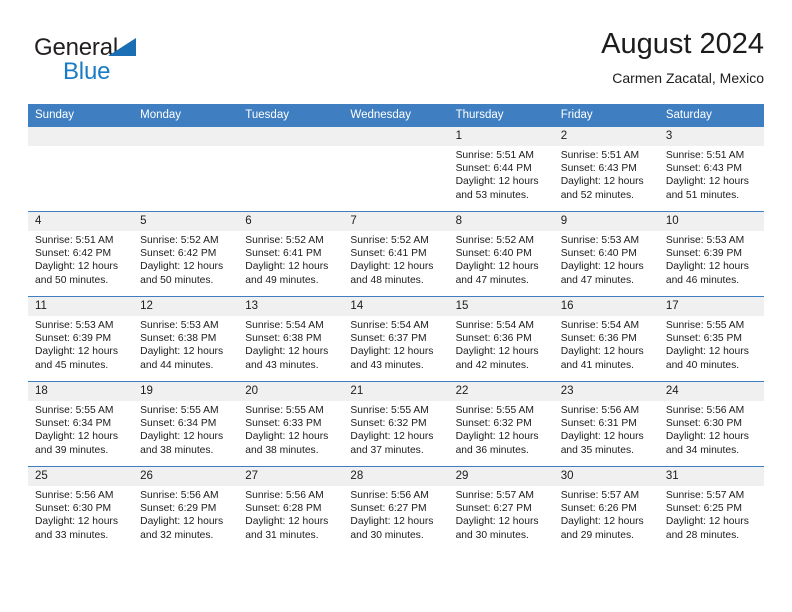  Describe the element at coordinates (705, 495) in the screenshot. I see `sunrise-text: Sunrise: 5:57 AM` at that location.